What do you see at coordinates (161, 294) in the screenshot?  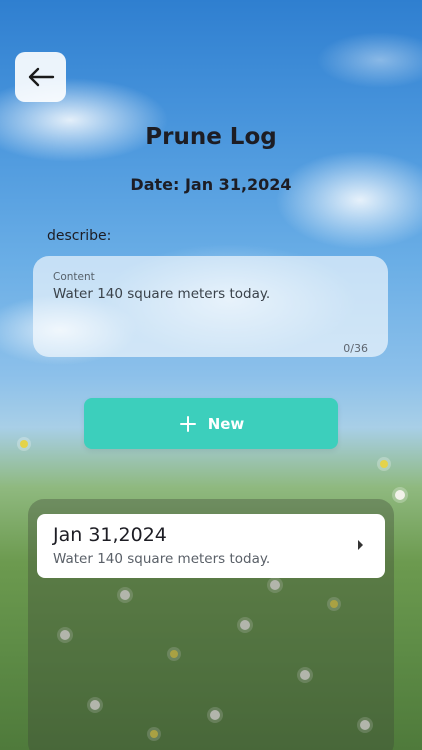 I see `content-value: Water 140 square meters today.` at bounding box center [161, 294].